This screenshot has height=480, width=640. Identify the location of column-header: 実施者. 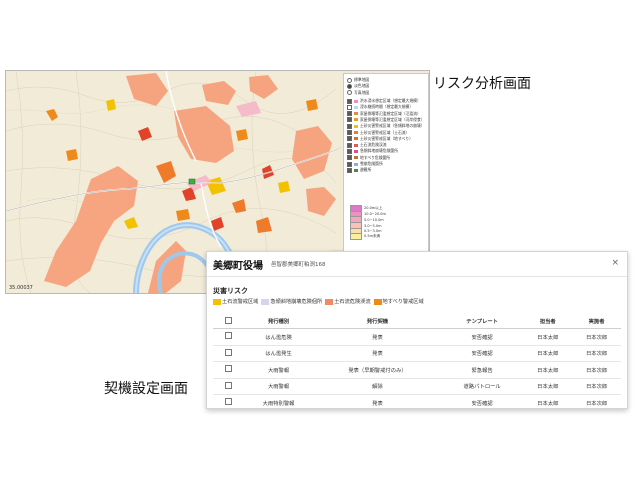
(596, 321).